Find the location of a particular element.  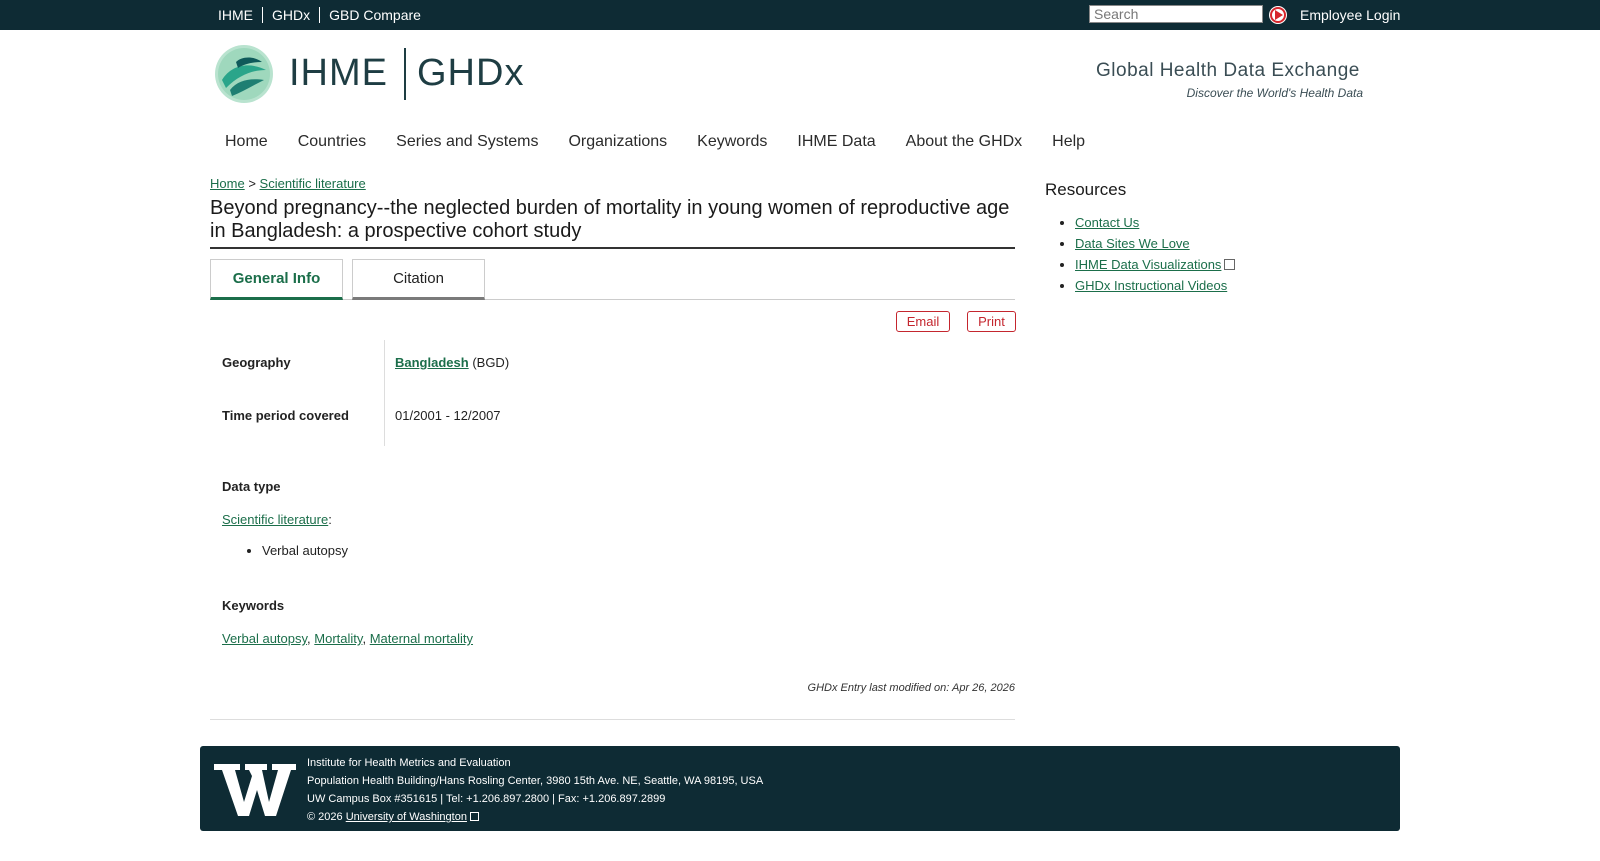

list-item: Data Sites We Love is located at coordinates (1155, 243).